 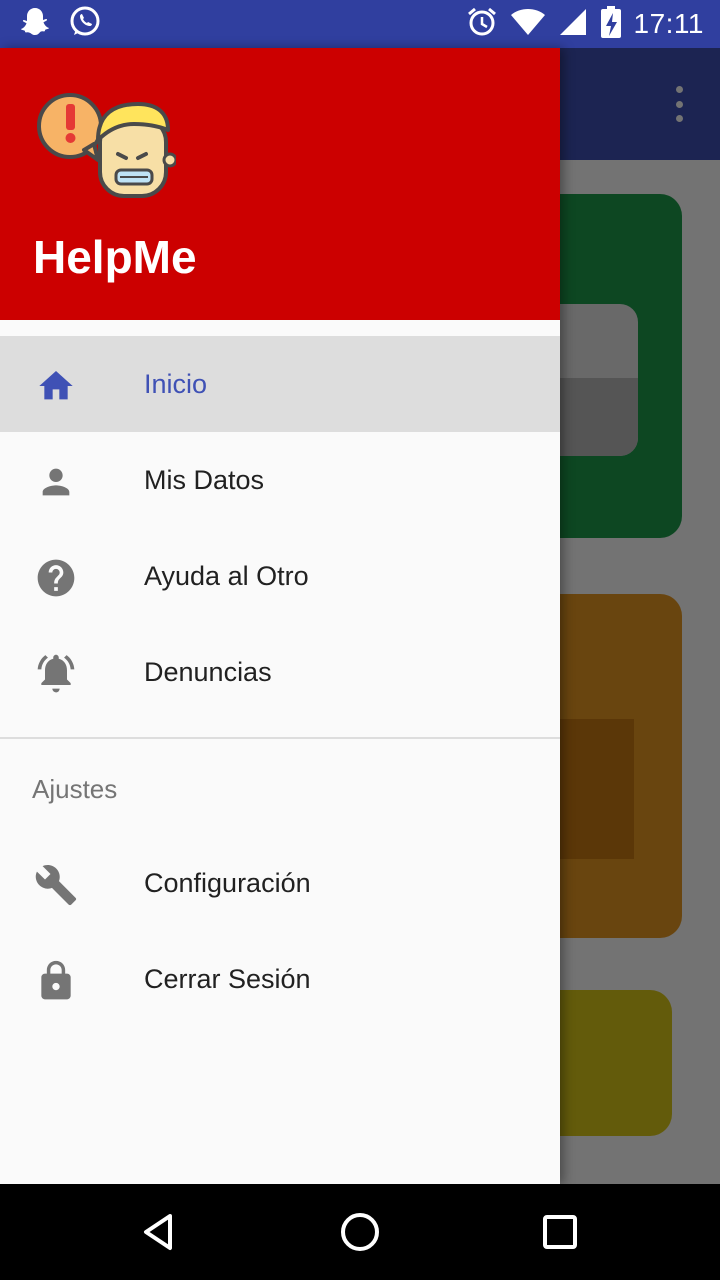 I want to click on notifications-active-icon, so click(x=56, y=674).